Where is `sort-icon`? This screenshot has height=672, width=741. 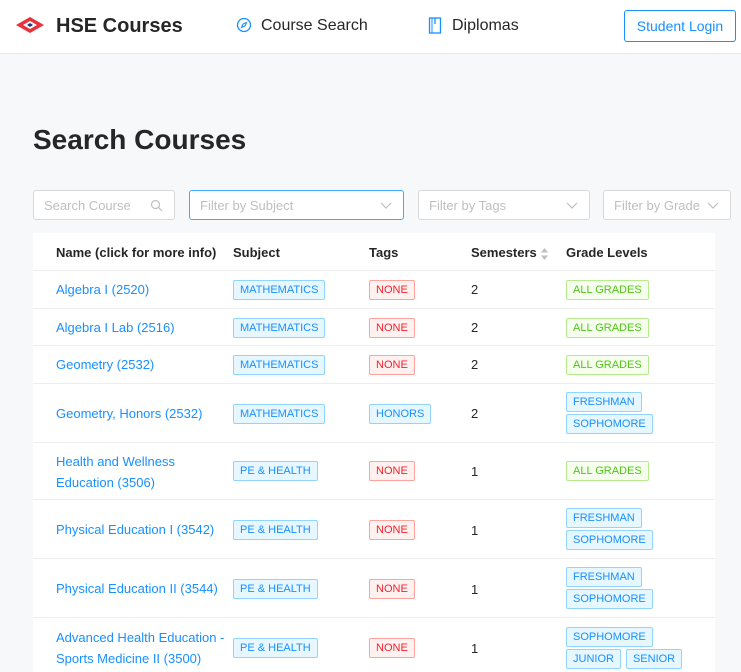
sort-icon is located at coordinates (544, 254).